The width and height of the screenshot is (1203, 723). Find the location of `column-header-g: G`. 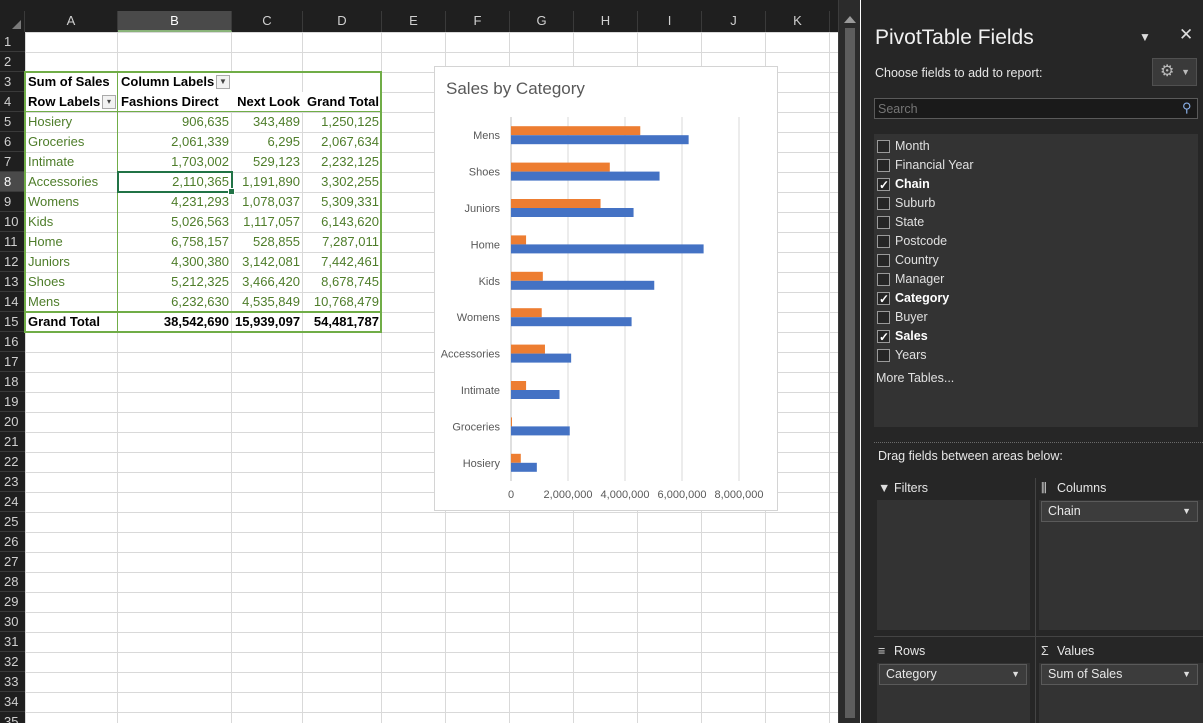

column-header-g: G is located at coordinates (542, 21).